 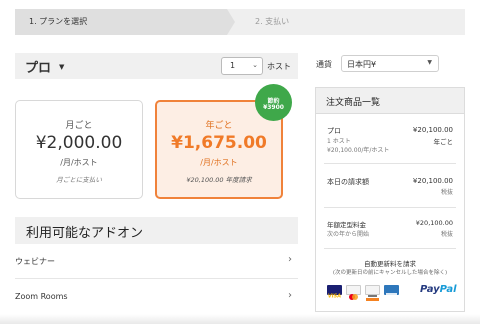 What do you see at coordinates (390, 273) in the screenshot?
I see `auto-renewal-note: (次の更新日の前にキャンセルした場合を除く)` at bounding box center [390, 273].